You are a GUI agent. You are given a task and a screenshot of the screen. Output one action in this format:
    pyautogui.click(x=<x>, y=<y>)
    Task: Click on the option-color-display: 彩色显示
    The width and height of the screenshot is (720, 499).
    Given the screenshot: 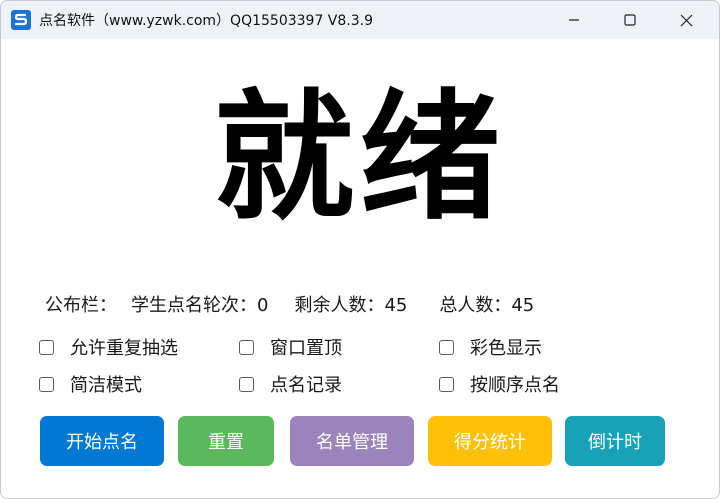 What is the action you would take?
    pyautogui.click(x=490, y=347)
    